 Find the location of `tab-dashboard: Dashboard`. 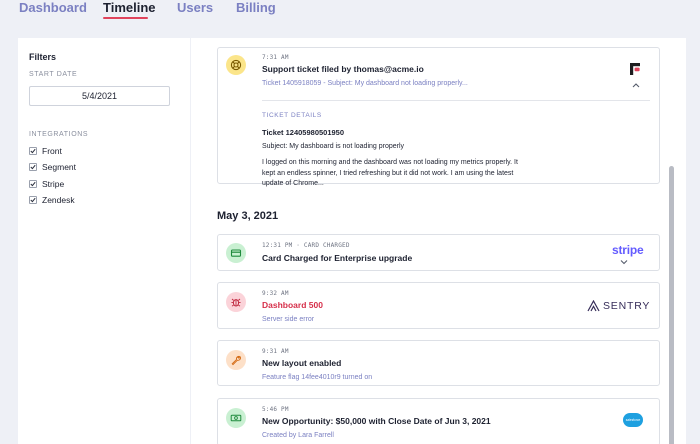

tab-dashboard: Dashboard is located at coordinates (53, 7).